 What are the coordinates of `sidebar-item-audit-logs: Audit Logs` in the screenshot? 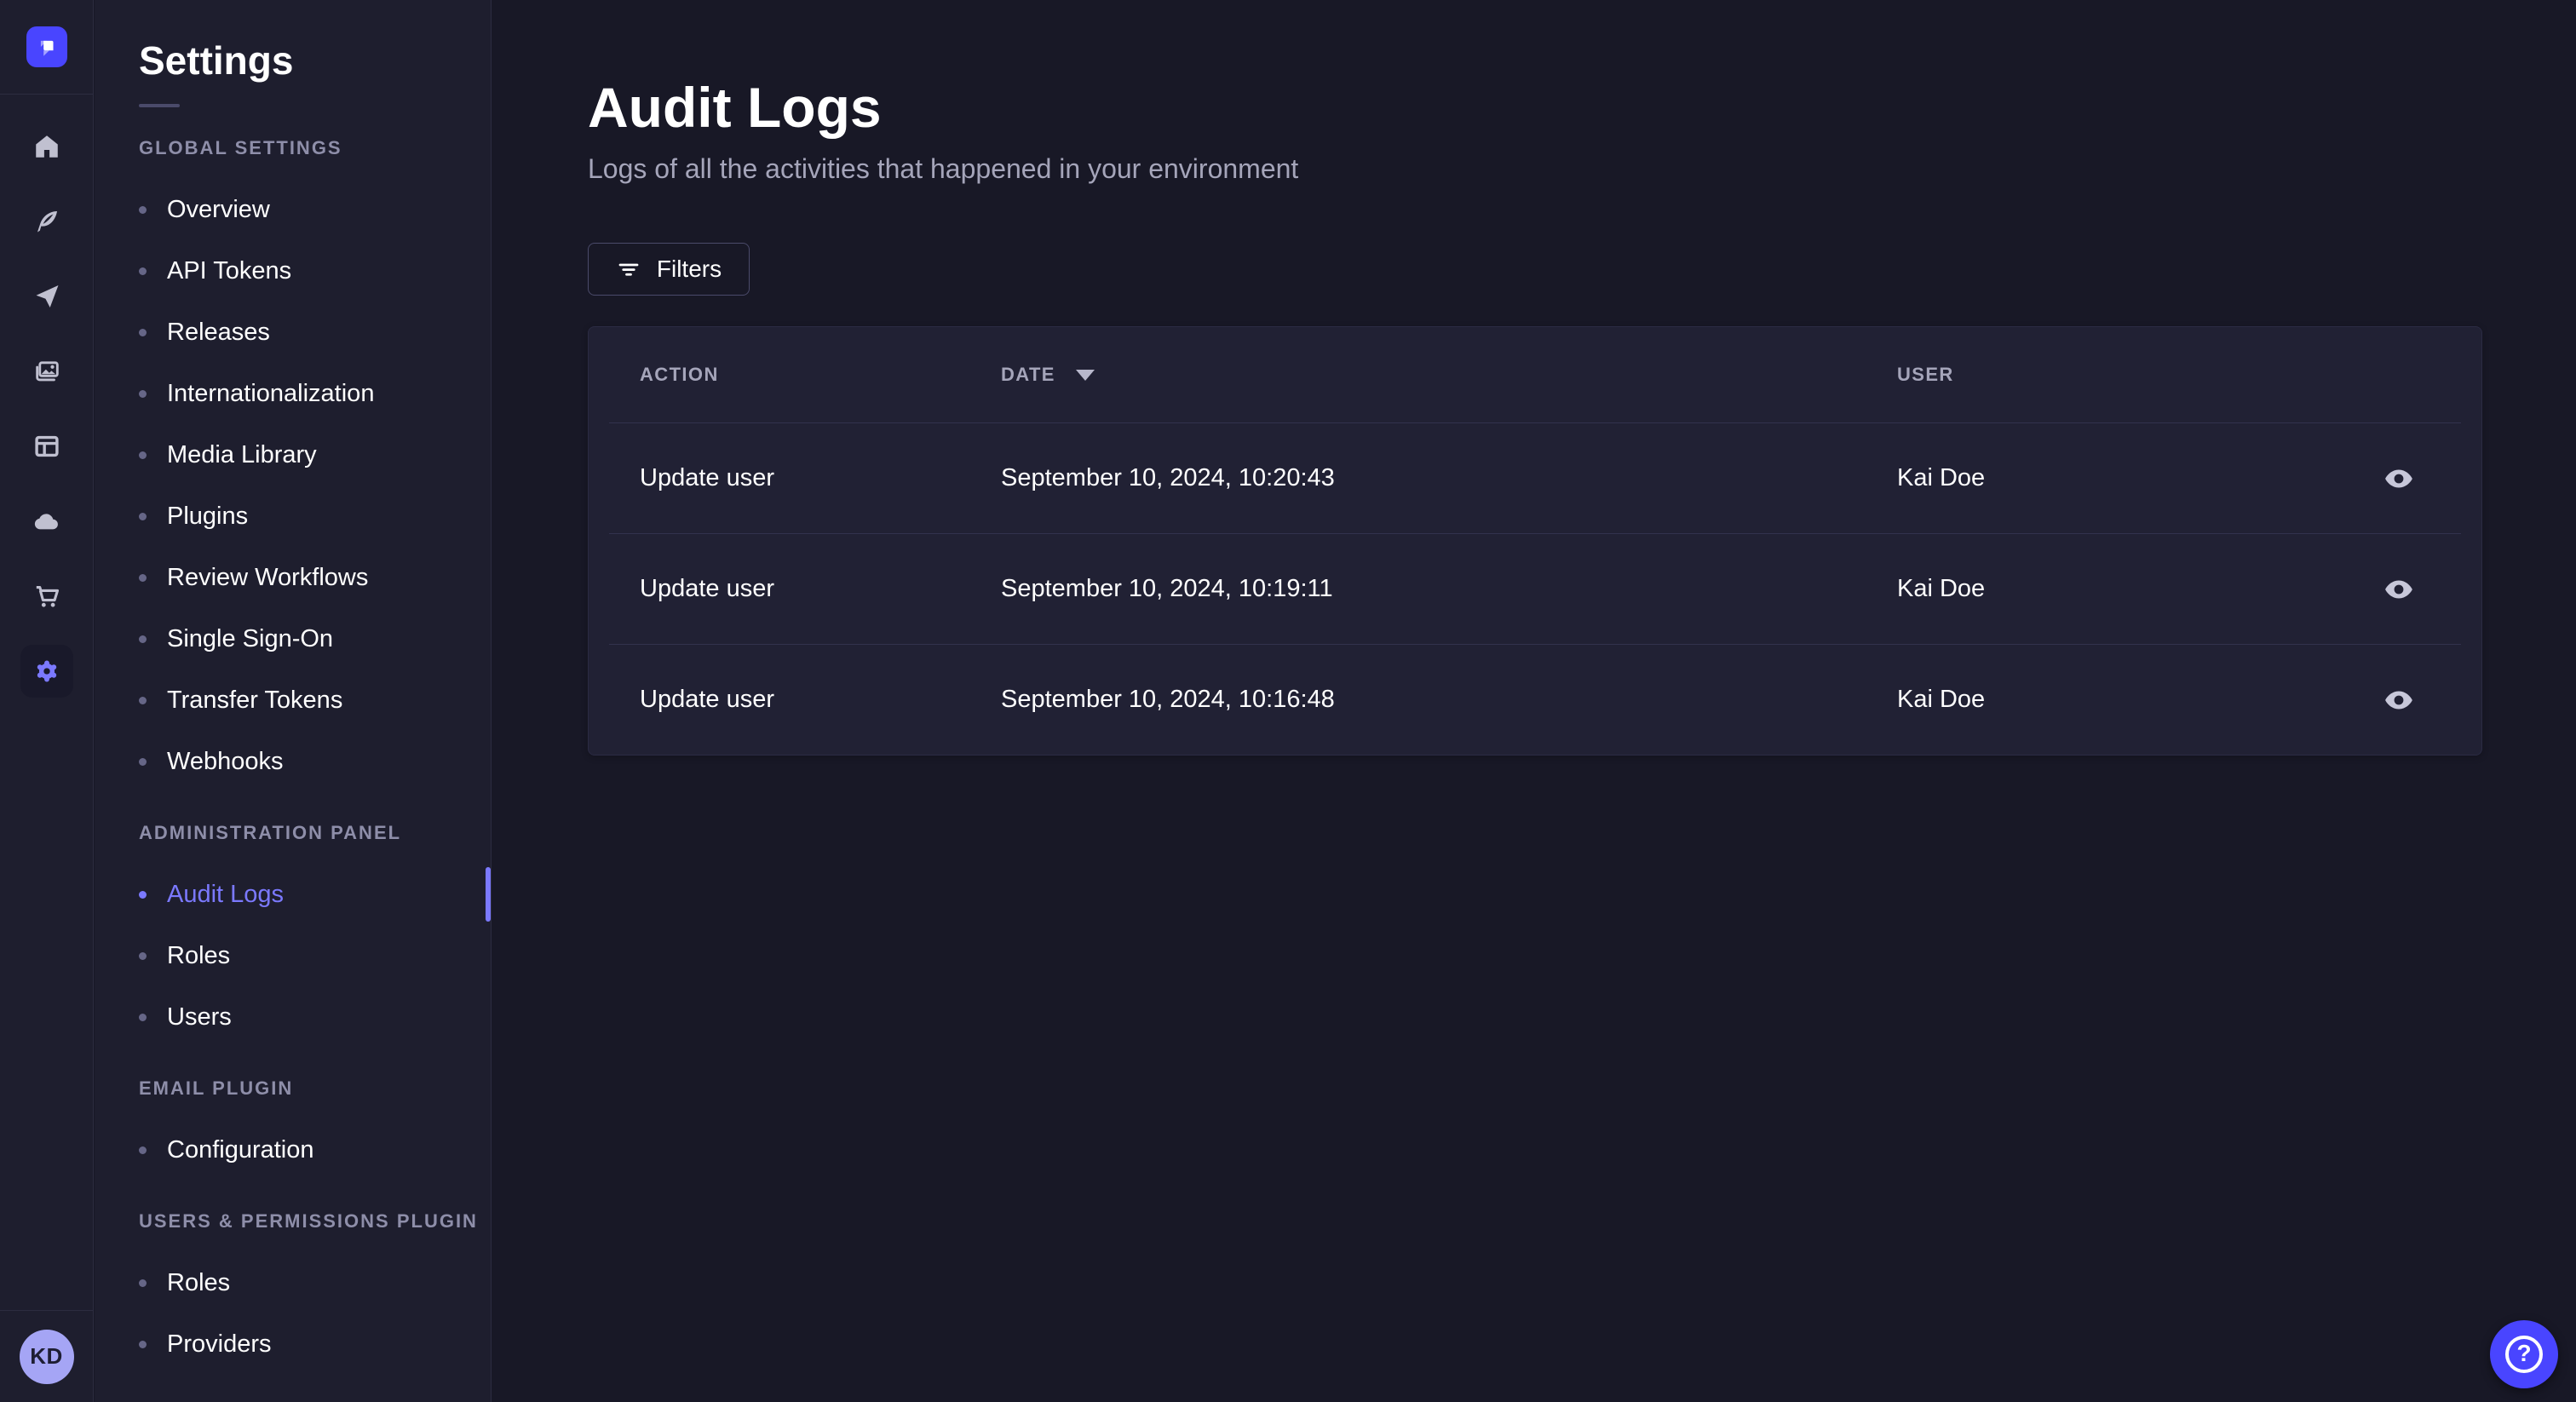 It's located at (293, 895).